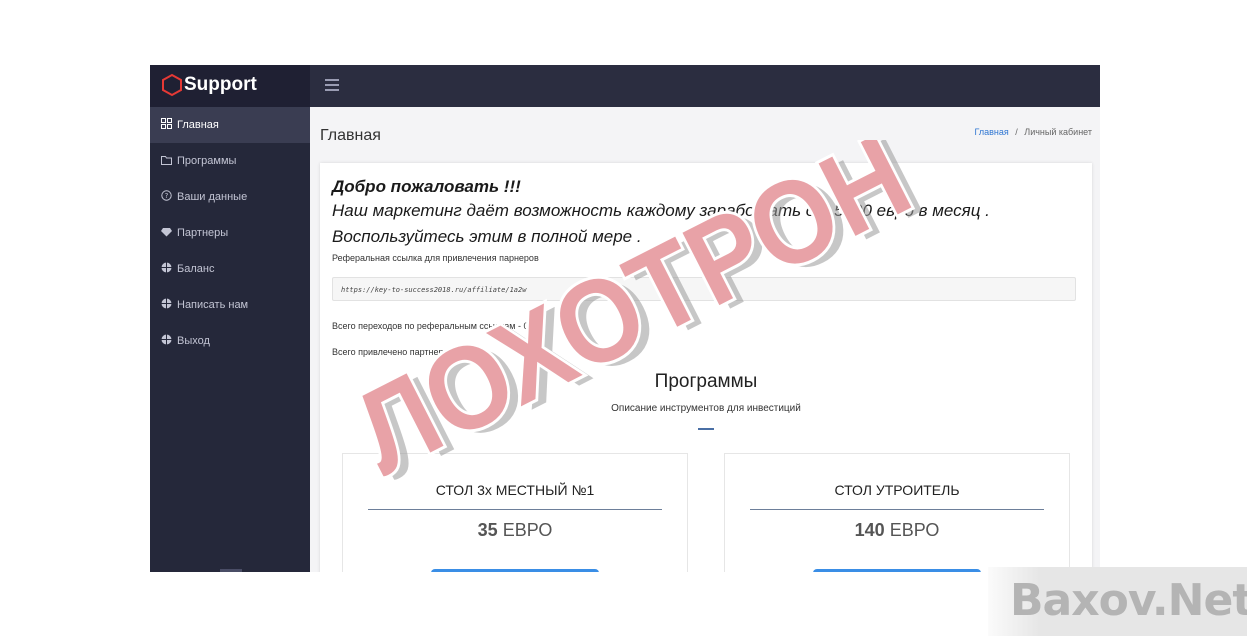  Describe the element at coordinates (1058, 132) in the screenshot. I see `breadcrumb-current: Личный кабинет` at that location.